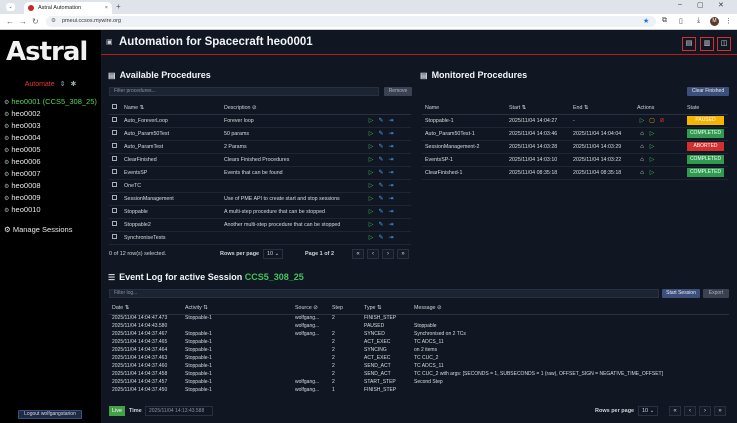 The height and width of the screenshot is (423, 737). What do you see at coordinates (68, 8) in the screenshot?
I see `browser-tab: Astral Automation ×` at bounding box center [68, 8].